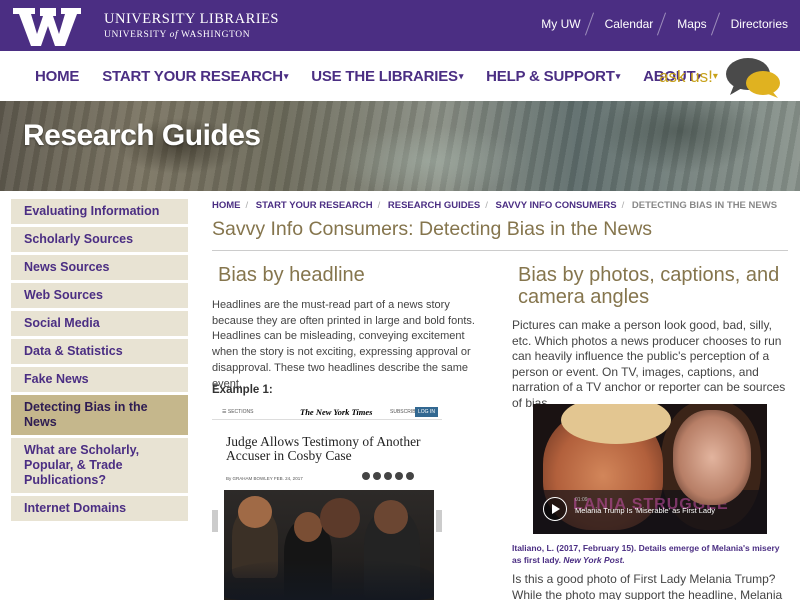  I want to click on share-icon, so click(399, 476).